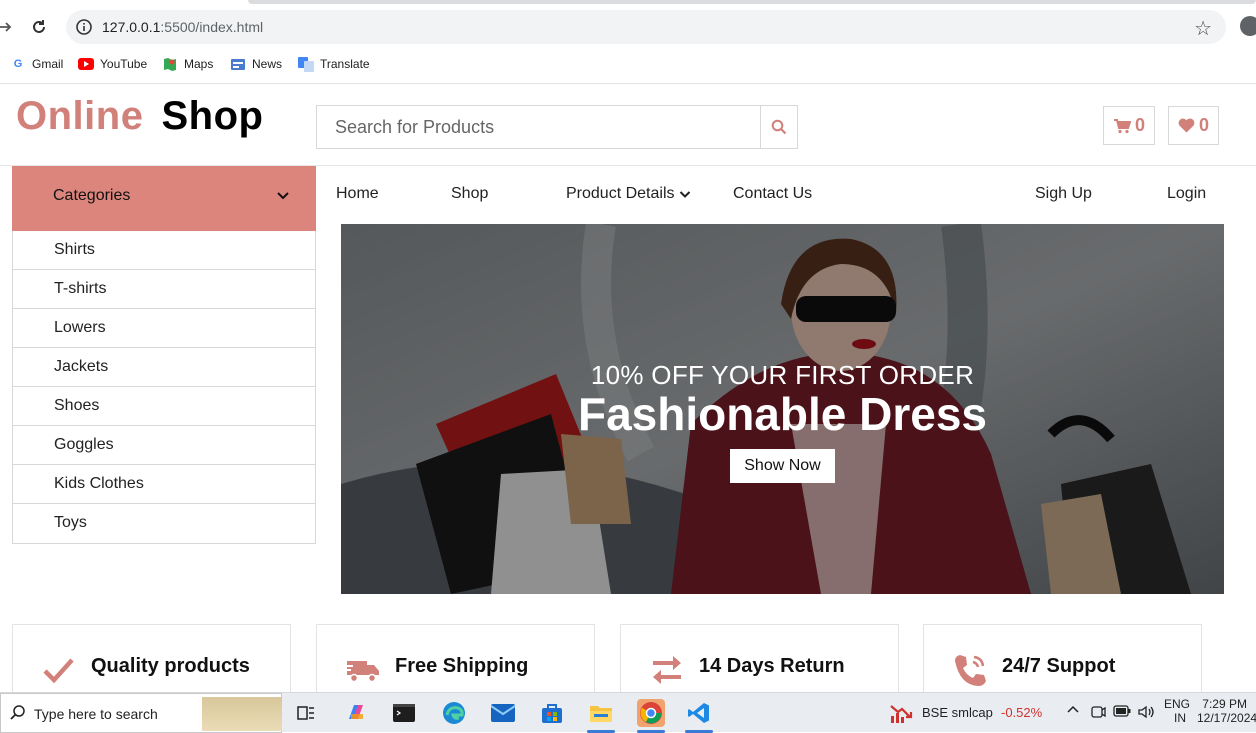  Describe the element at coordinates (80, 116) in the screenshot. I see `logo-part-online: Online` at that location.